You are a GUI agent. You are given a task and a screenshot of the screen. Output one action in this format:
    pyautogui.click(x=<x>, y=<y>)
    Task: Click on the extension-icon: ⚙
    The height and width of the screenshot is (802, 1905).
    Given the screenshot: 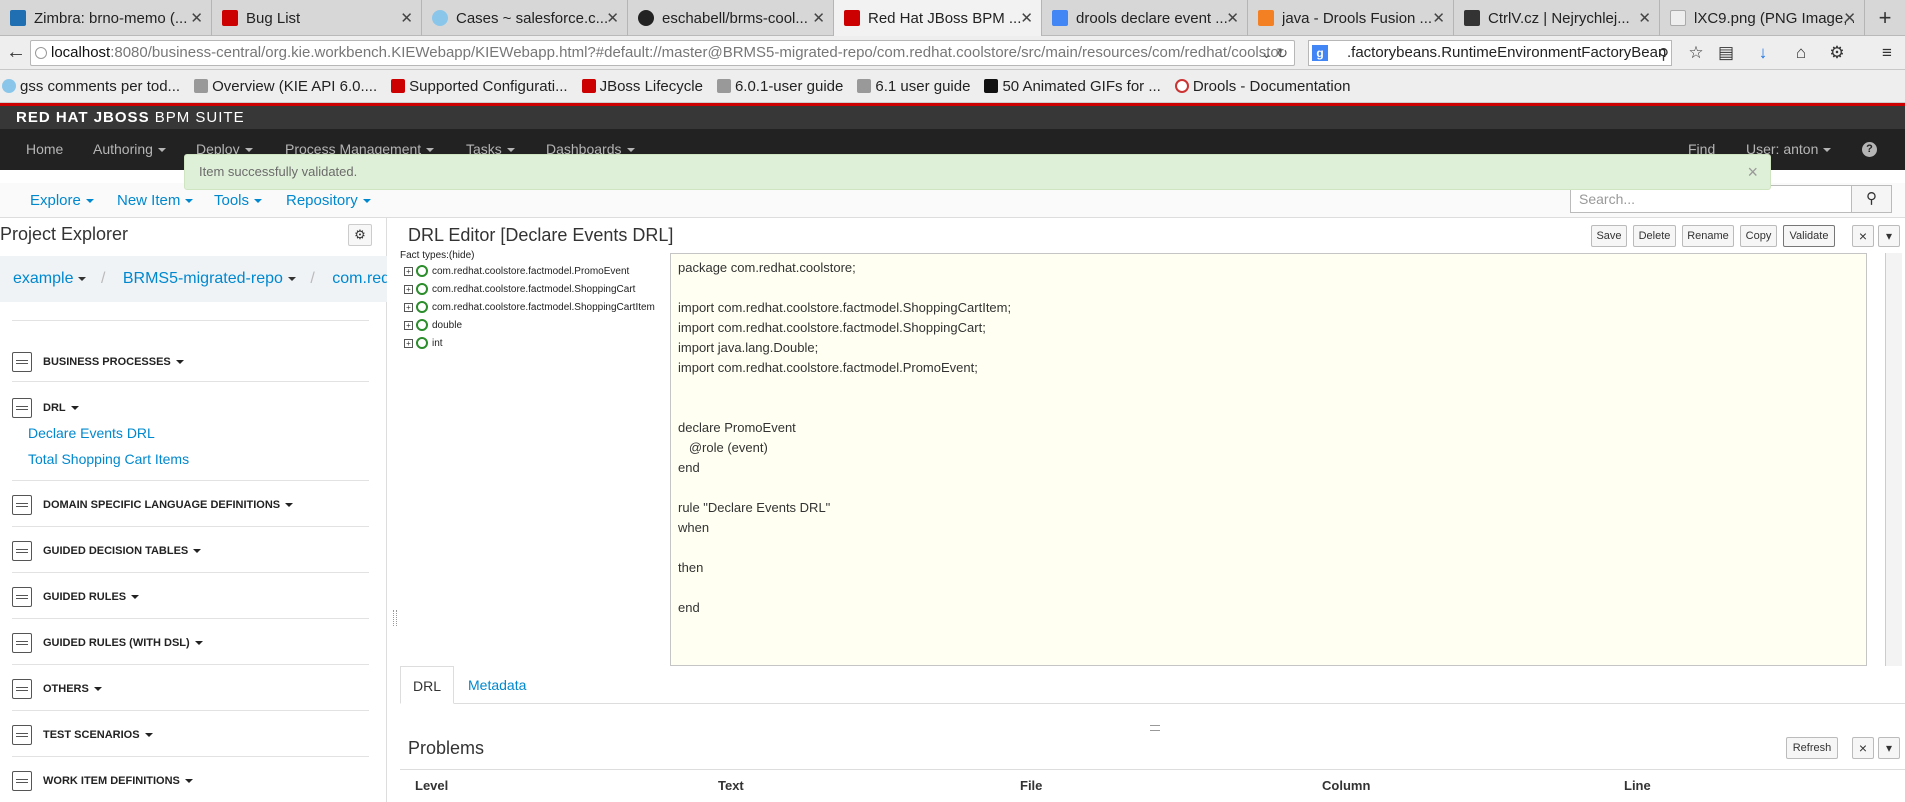 What is the action you would take?
    pyautogui.click(x=1837, y=53)
    